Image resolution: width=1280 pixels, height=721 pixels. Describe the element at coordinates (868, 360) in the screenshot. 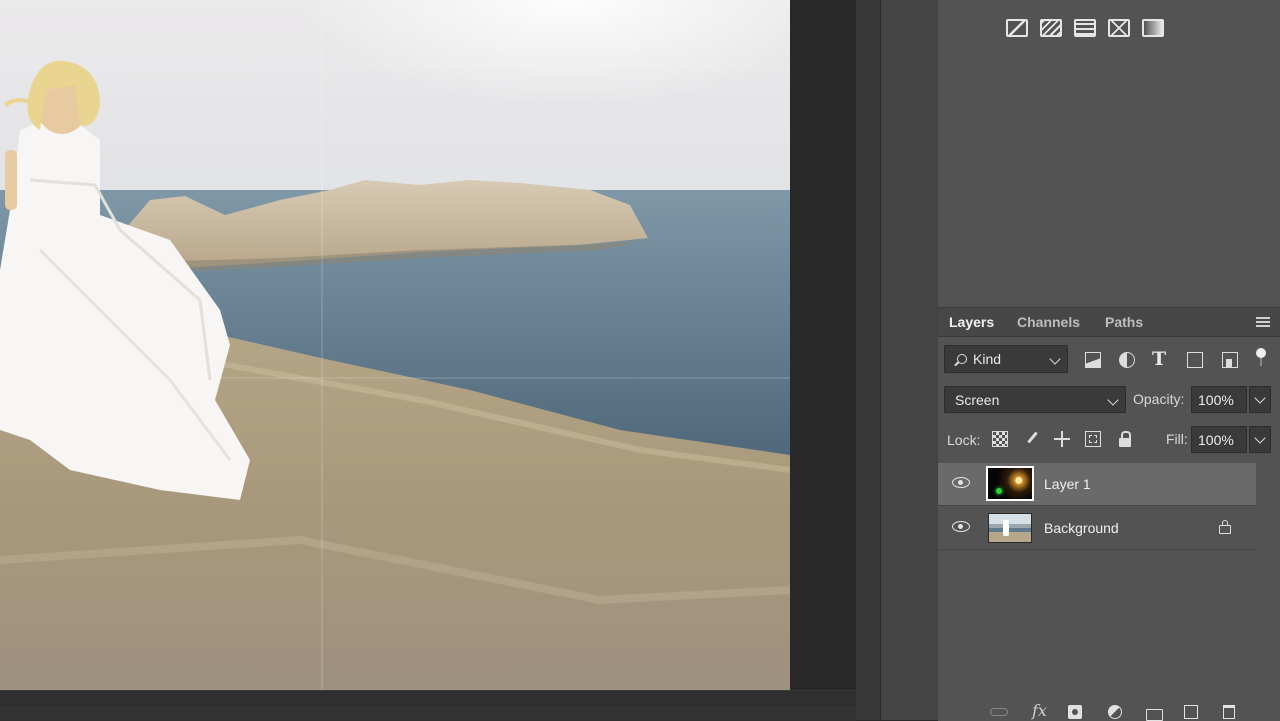

I see `panel-gutter` at that location.